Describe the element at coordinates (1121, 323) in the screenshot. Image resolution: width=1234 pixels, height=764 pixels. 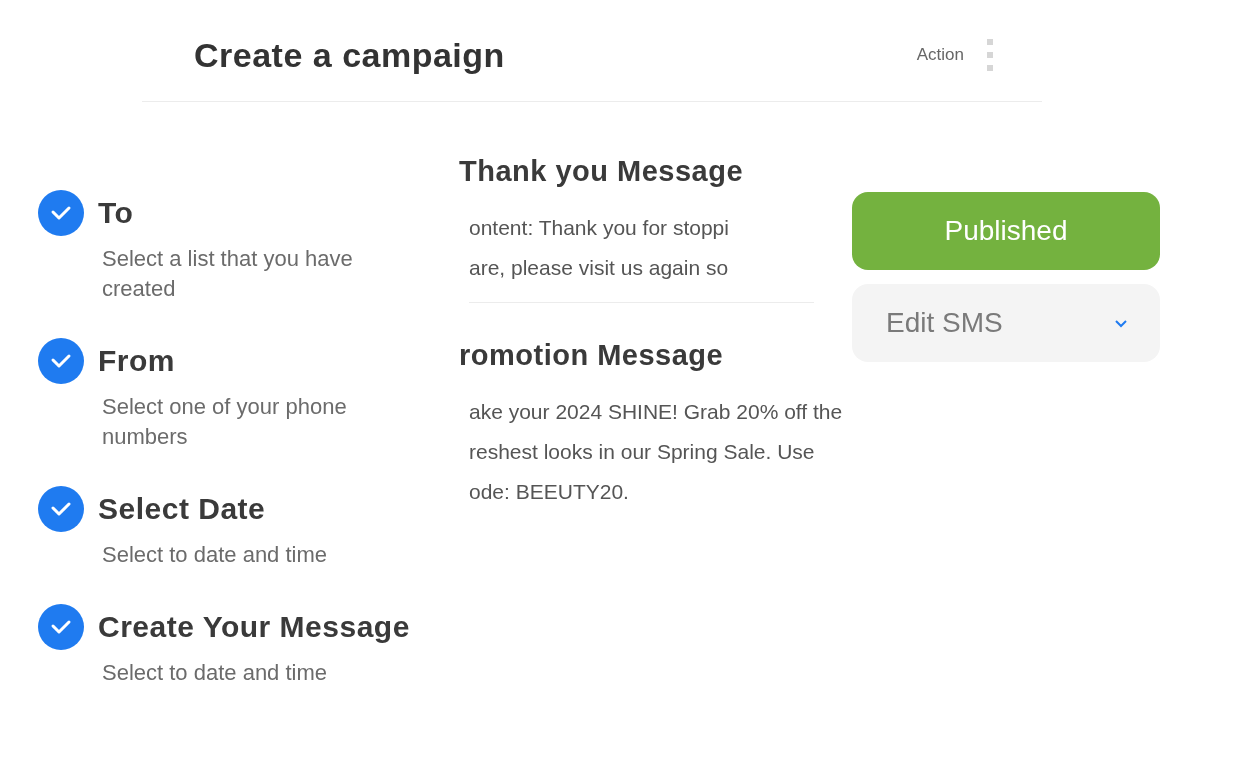
I see `chevron-down-icon` at that location.